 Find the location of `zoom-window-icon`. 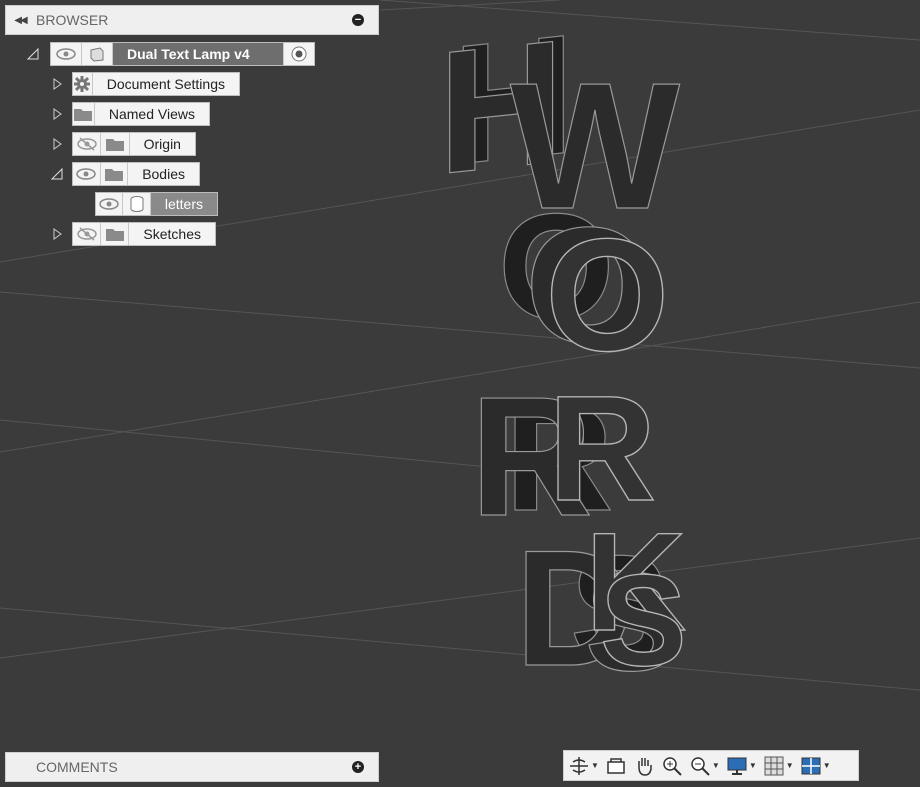

zoom-window-icon is located at coordinates (672, 766).